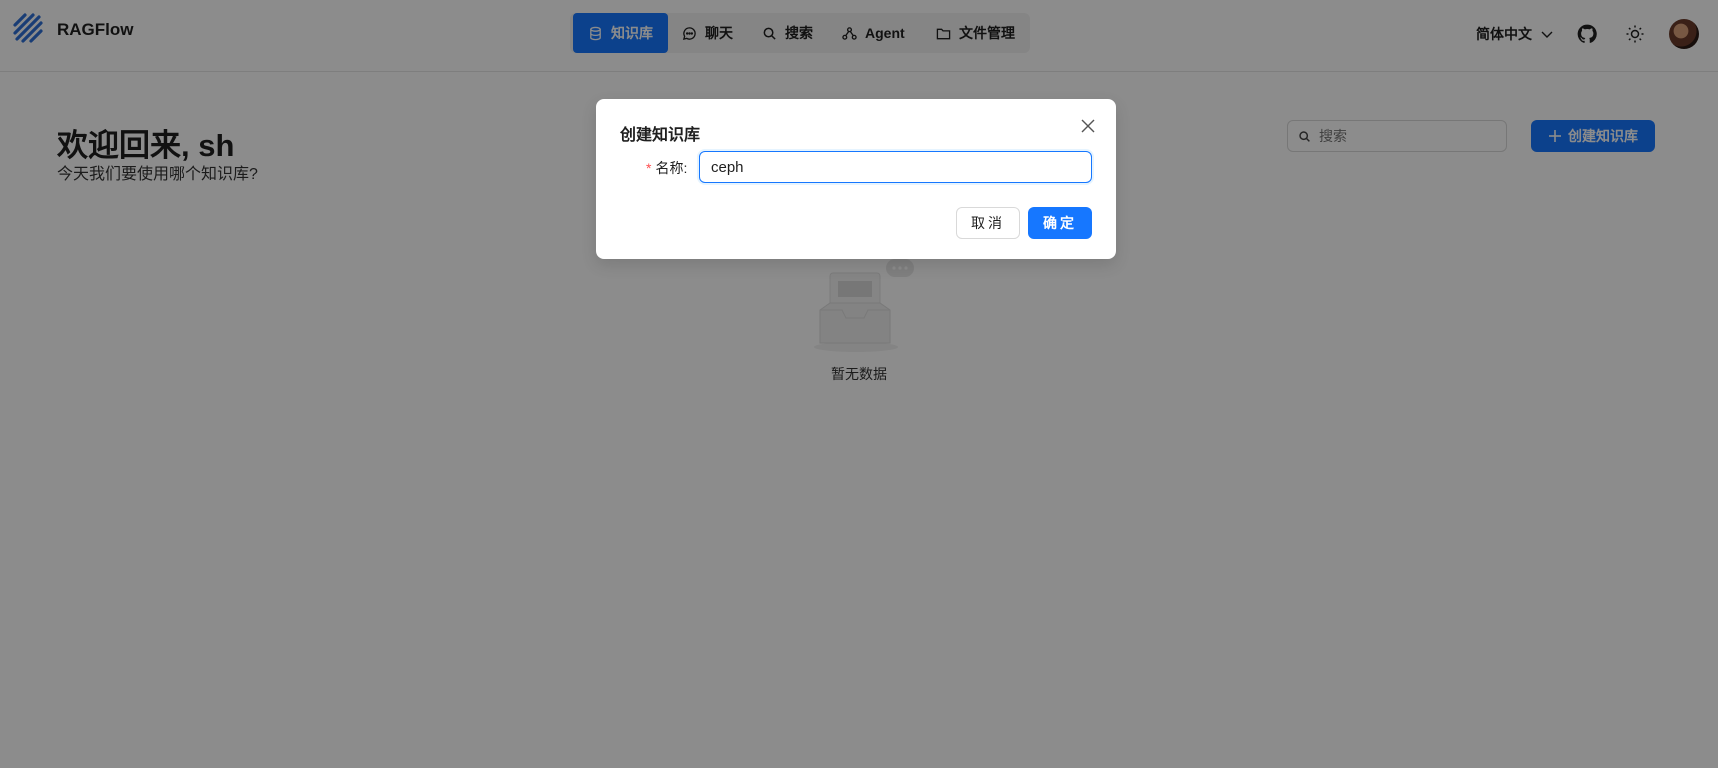 This screenshot has width=1718, height=768. What do you see at coordinates (1060, 223) in the screenshot?
I see `confirm-button: 确定` at bounding box center [1060, 223].